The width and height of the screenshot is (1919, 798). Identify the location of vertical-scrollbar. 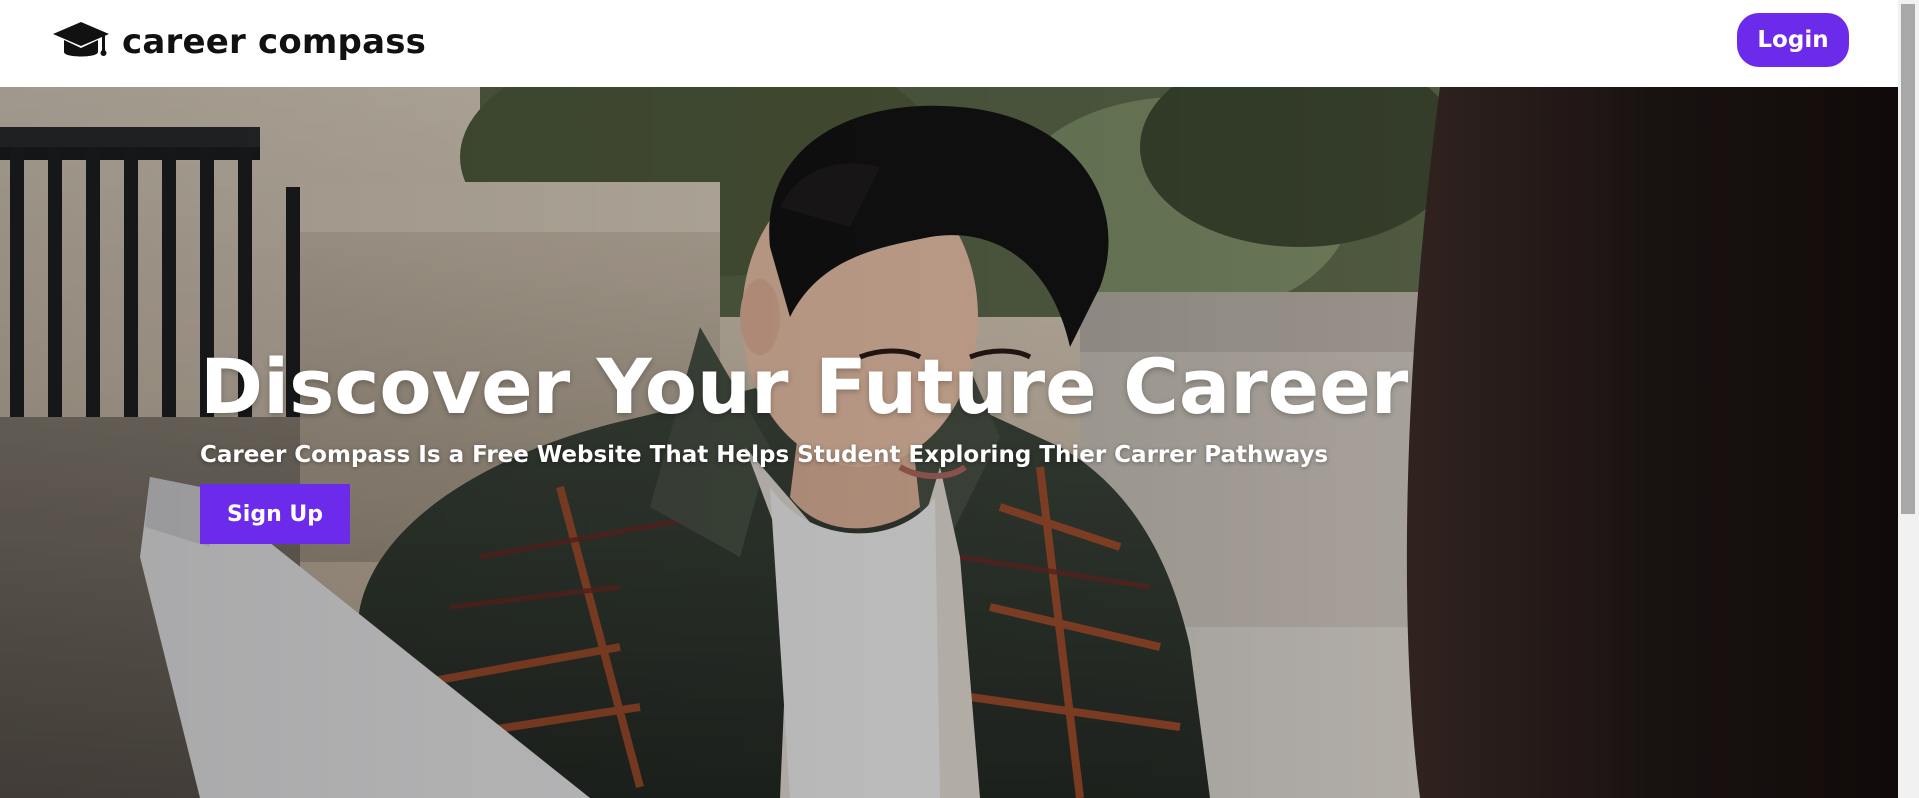
(1908, 399).